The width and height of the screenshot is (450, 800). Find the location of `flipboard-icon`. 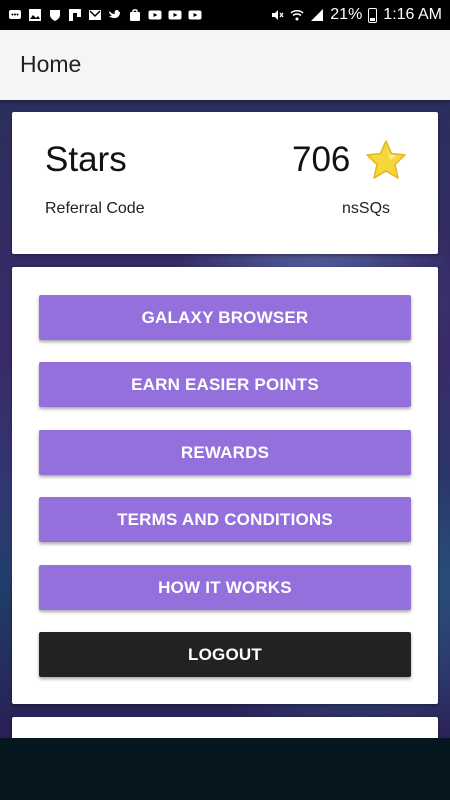

flipboard-icon is located at coordinates (75, 15).